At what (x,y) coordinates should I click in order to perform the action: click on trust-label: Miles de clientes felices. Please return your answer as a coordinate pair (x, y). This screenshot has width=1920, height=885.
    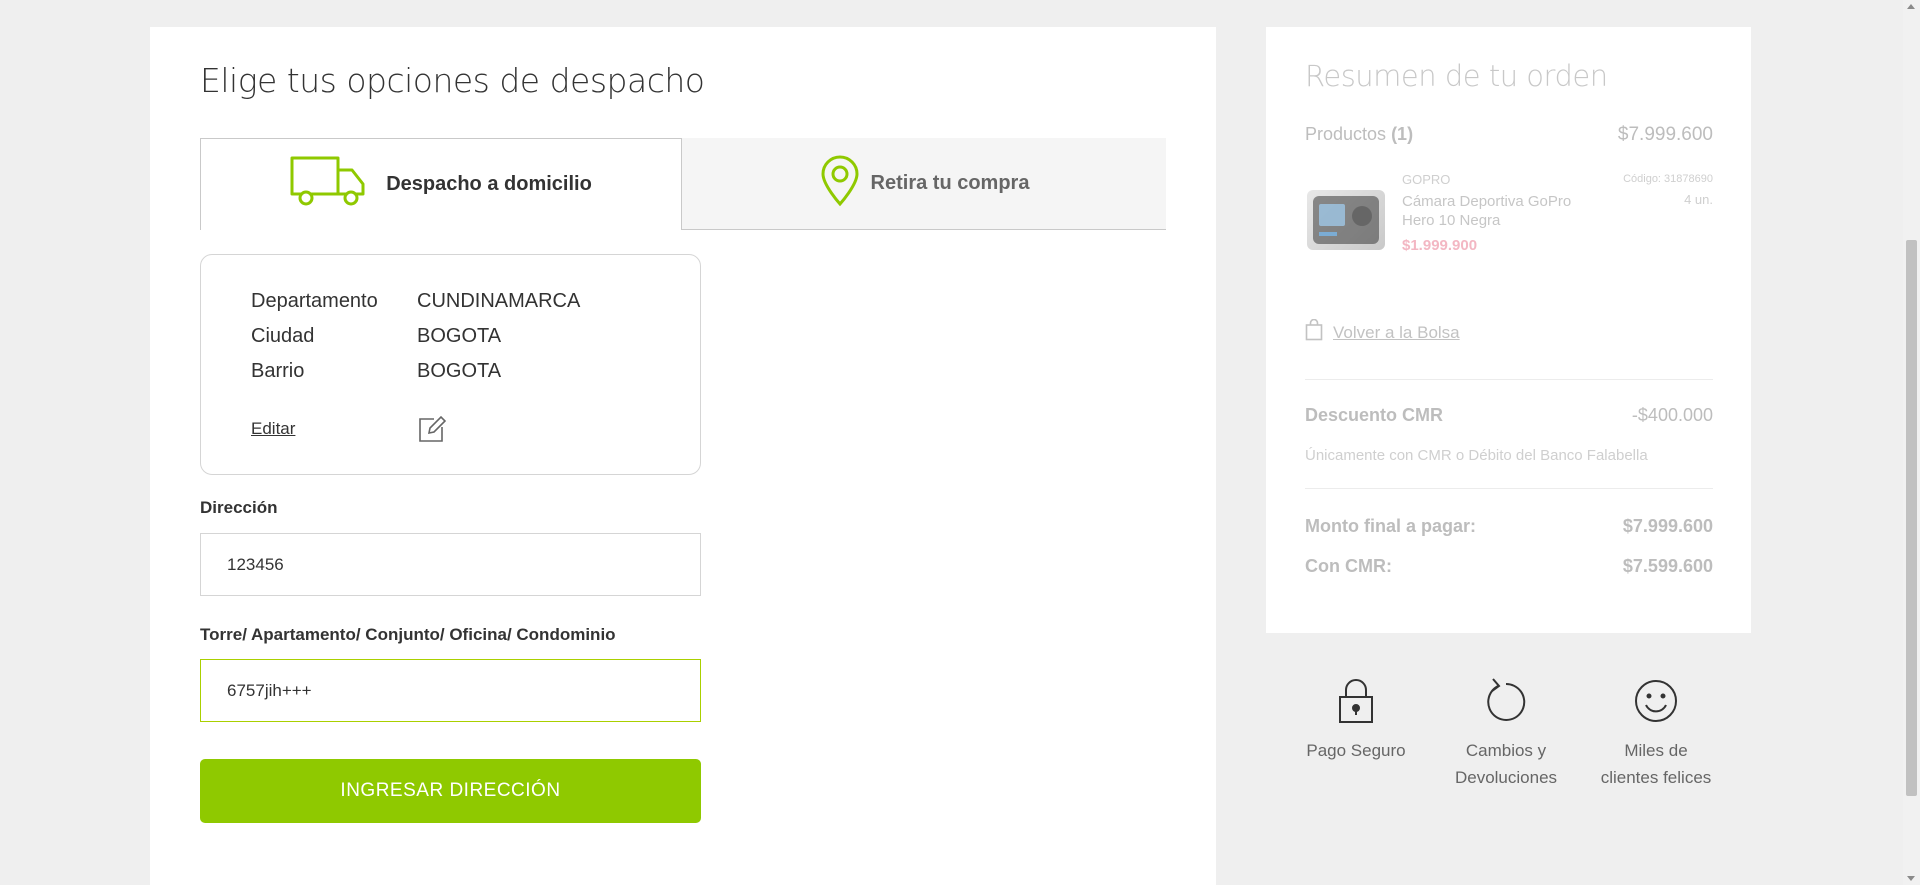
    Looking at the image, I should click on (1656, 764).